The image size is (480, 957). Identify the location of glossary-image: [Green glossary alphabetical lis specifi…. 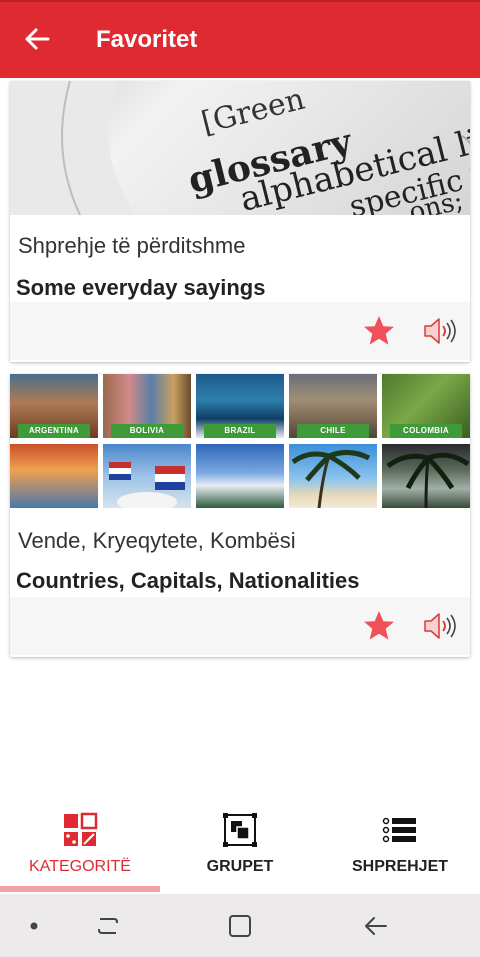
(240, 148).